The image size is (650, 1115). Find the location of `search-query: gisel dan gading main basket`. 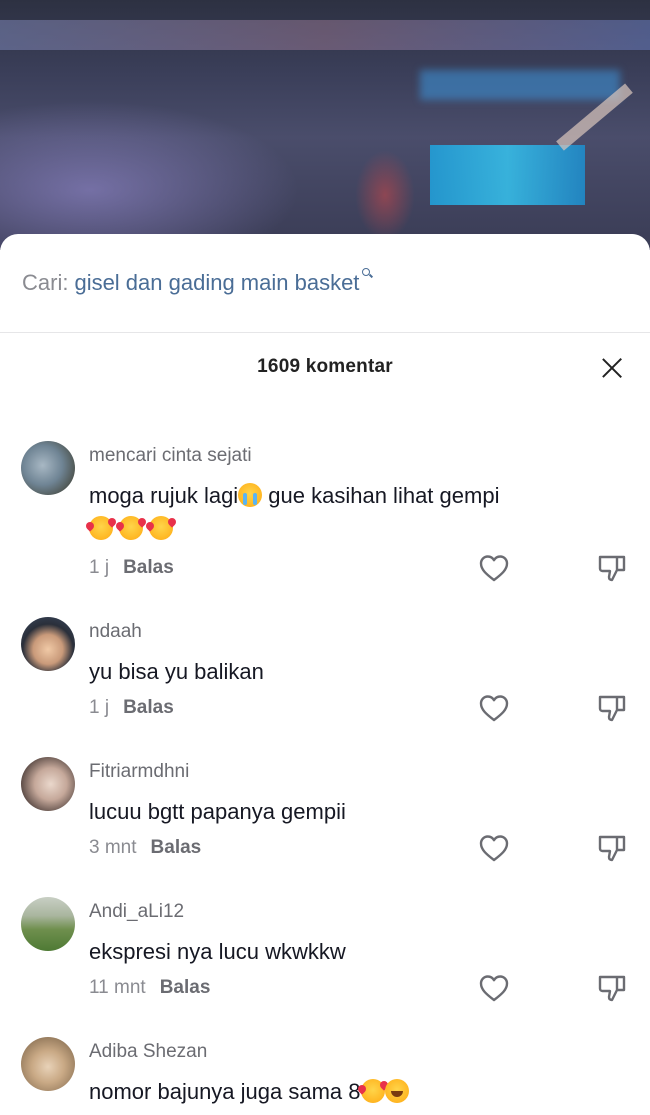

search-query: gisel dan gading main basket is located at coordinates (216, 283).